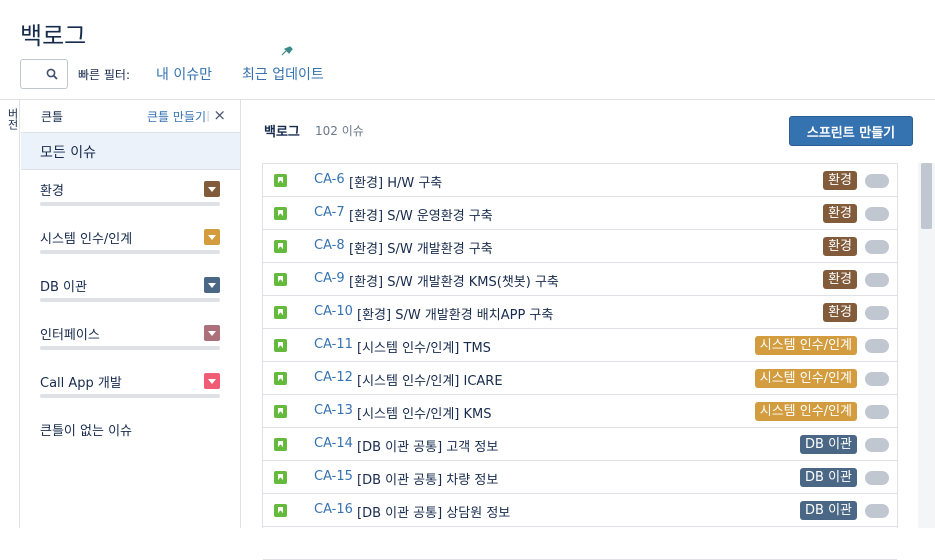 The width and height of the screenshot is (935, 560). What do you see at coordinates (52, 74) in the screenshot?
I see `search-icon` at bounding box center [52, 74].